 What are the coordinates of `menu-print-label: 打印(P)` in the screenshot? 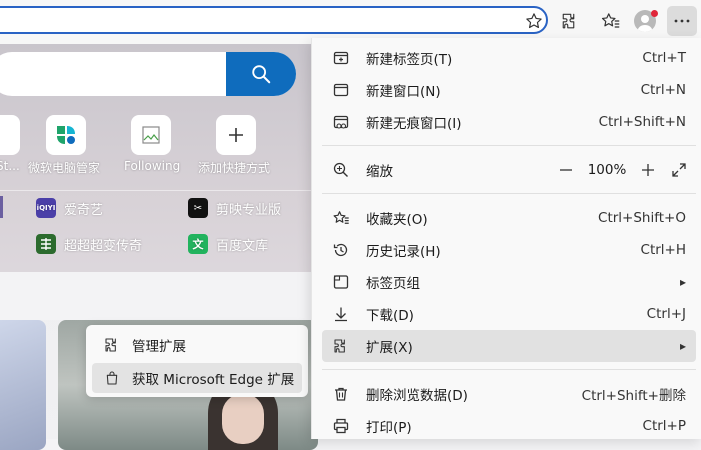 It's located at (389, 428).